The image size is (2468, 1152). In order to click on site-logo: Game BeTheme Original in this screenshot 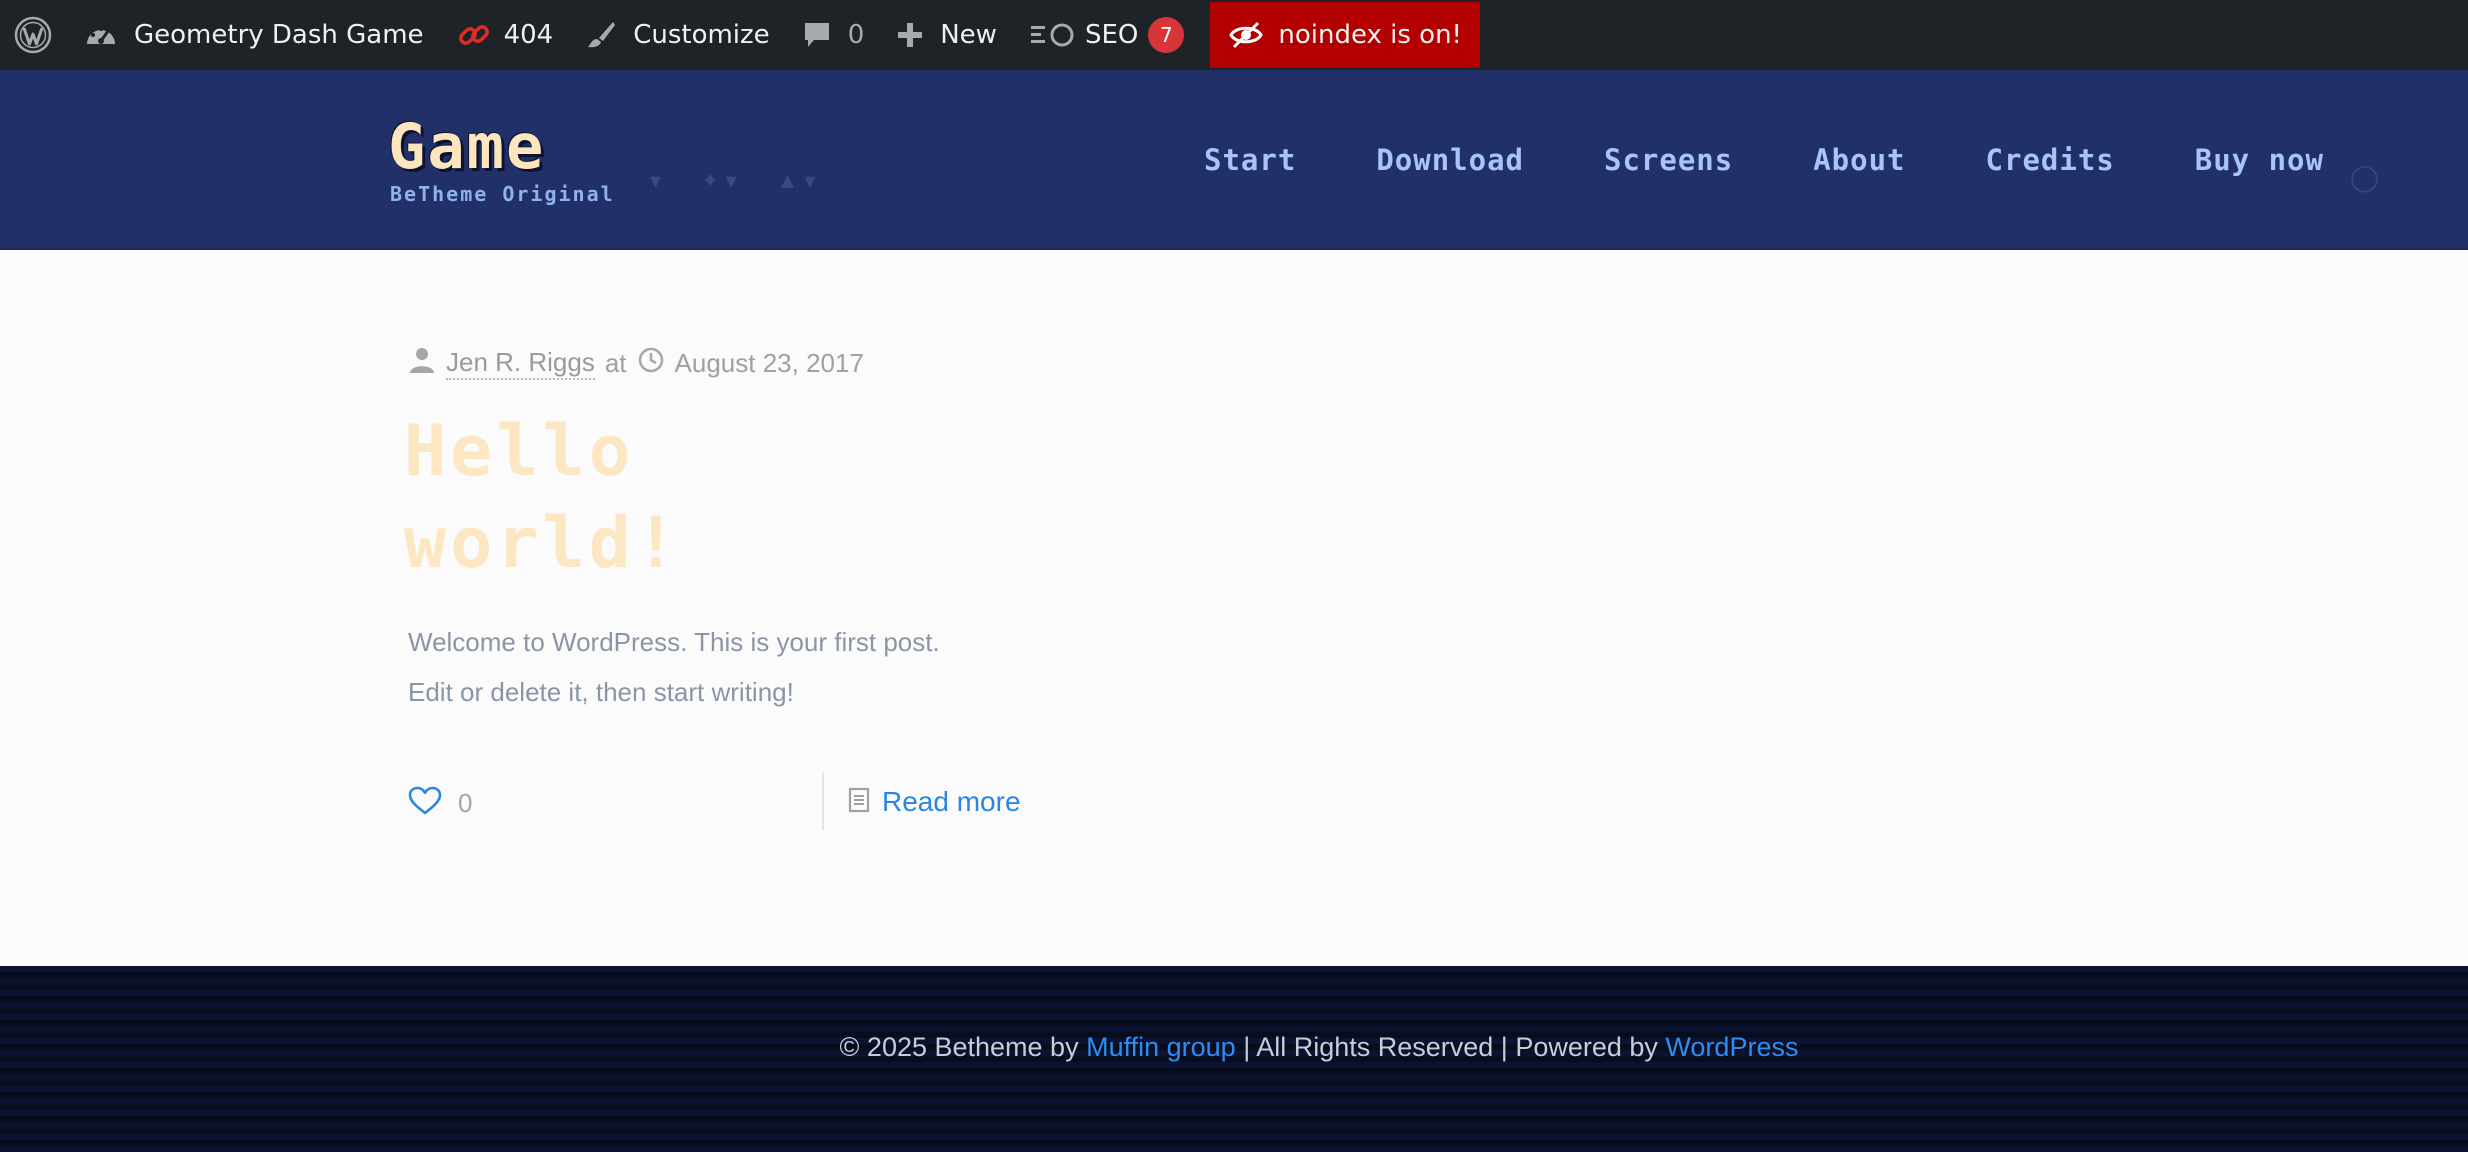, I will do `click(501, 158)`.